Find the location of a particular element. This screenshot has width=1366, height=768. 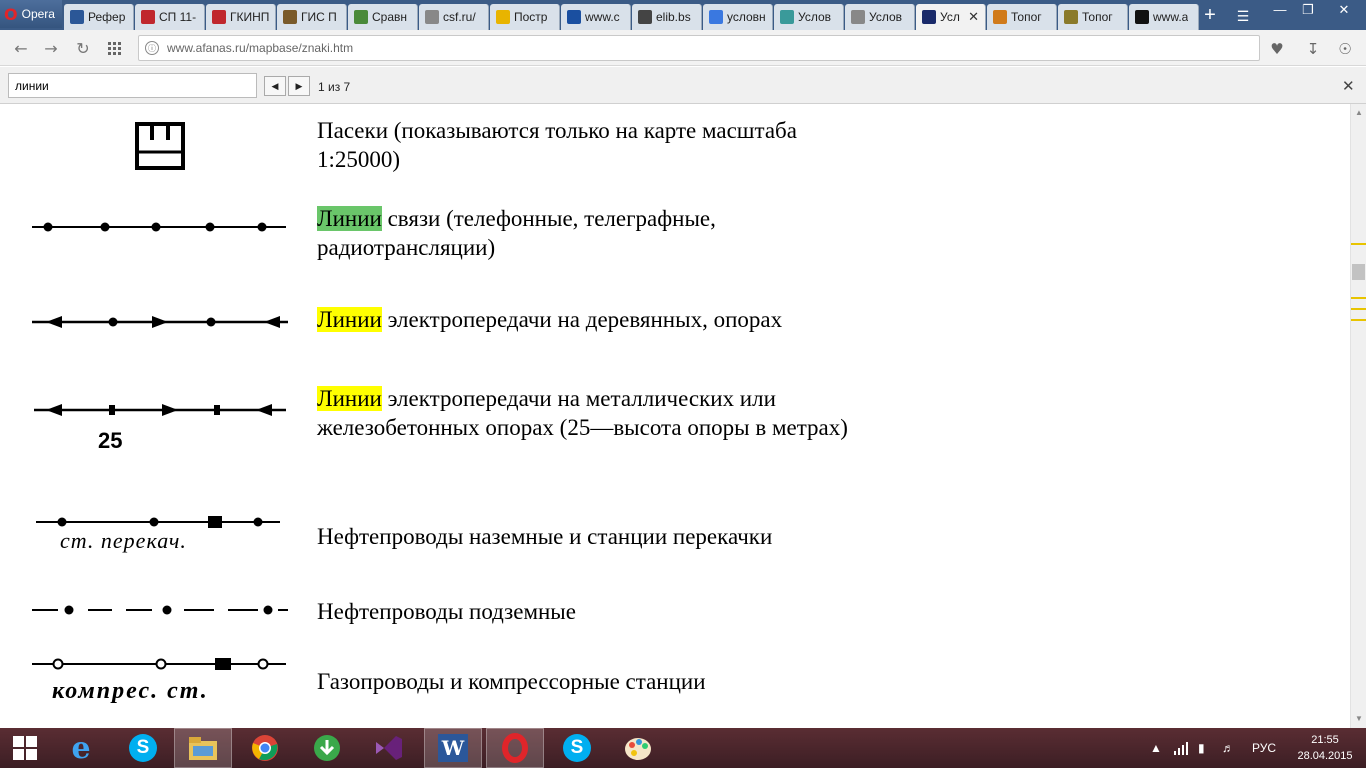

map-icon is located at coordinates (787, 17).